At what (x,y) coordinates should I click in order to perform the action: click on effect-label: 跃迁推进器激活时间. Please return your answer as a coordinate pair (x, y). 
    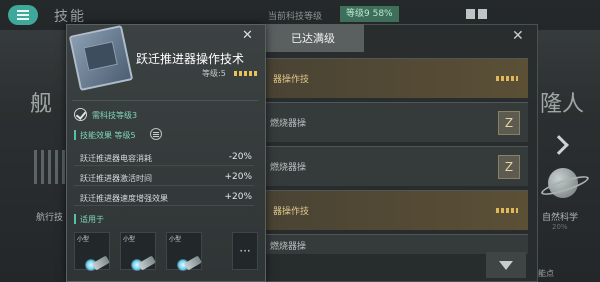
    Looking at the image, I should click on (116, 178).